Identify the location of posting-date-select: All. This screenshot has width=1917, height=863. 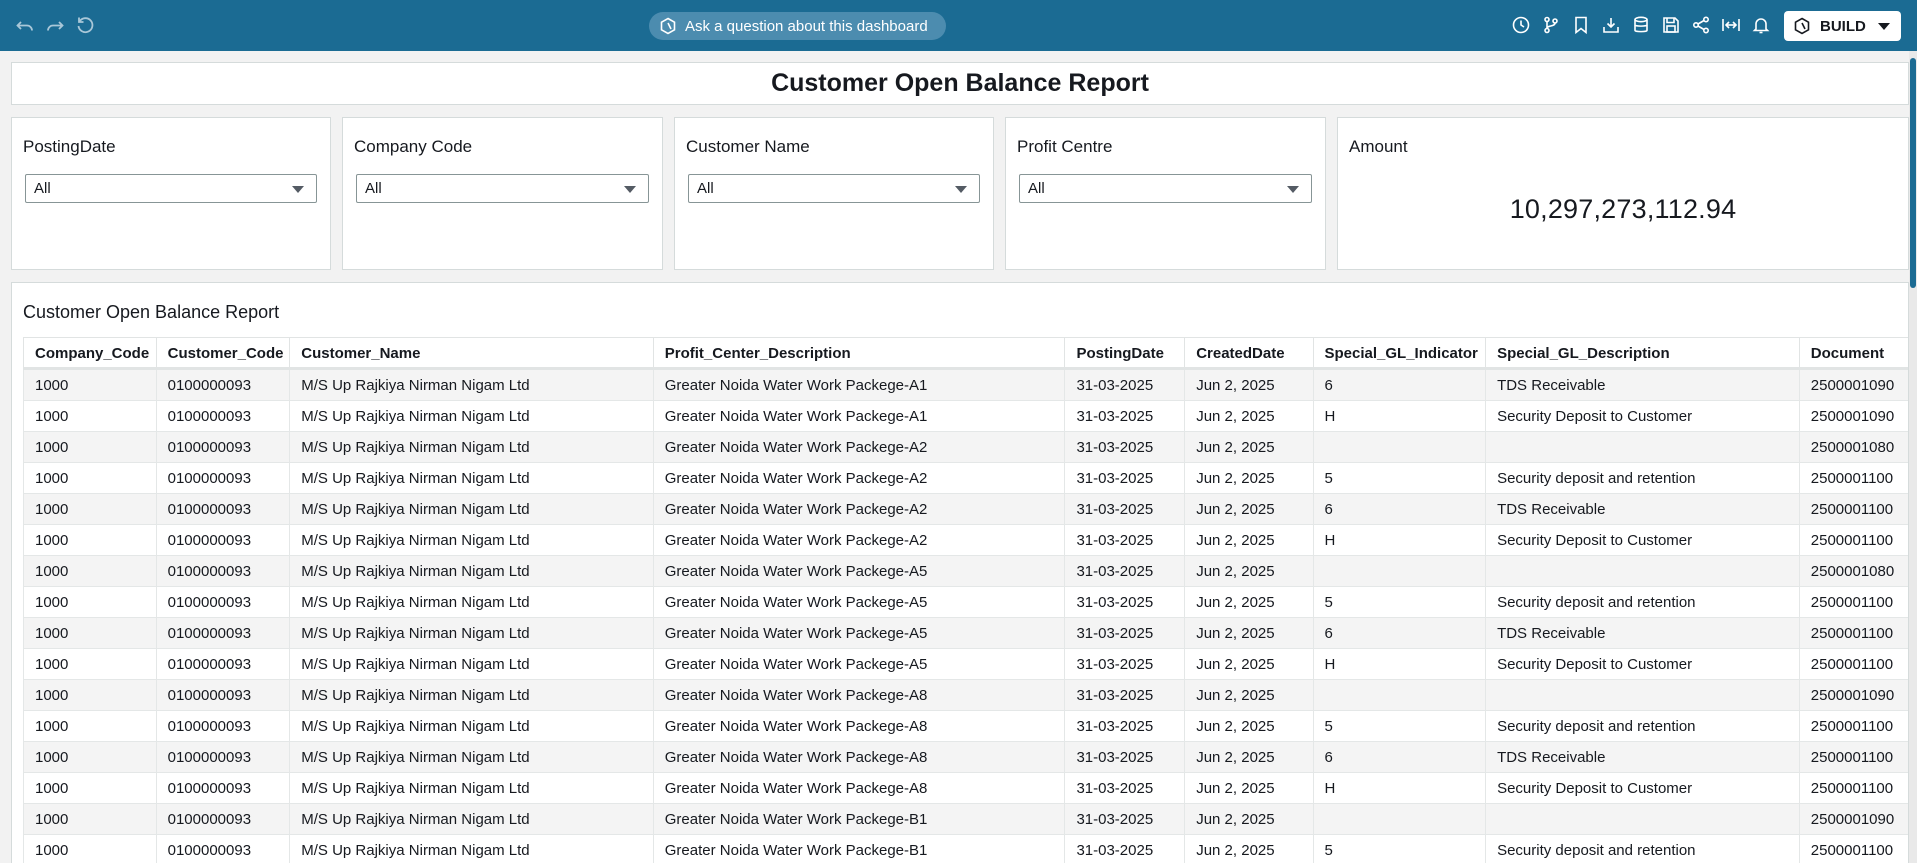
(171, 188).